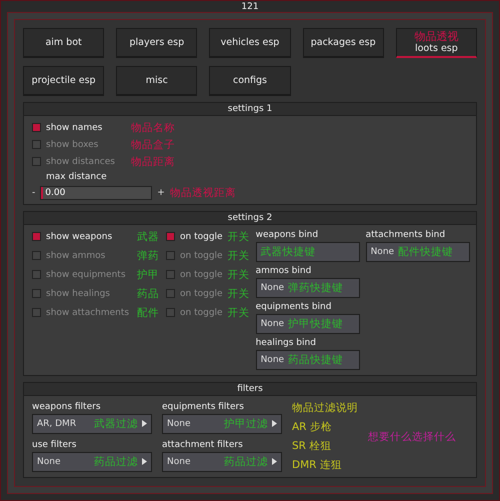 This screenshot has height=501, width=500. What do you see at coordinates (412, 437) in the screenshot?
I see `annotation: 想要什么选择什么` at bounding box center [412, 437].